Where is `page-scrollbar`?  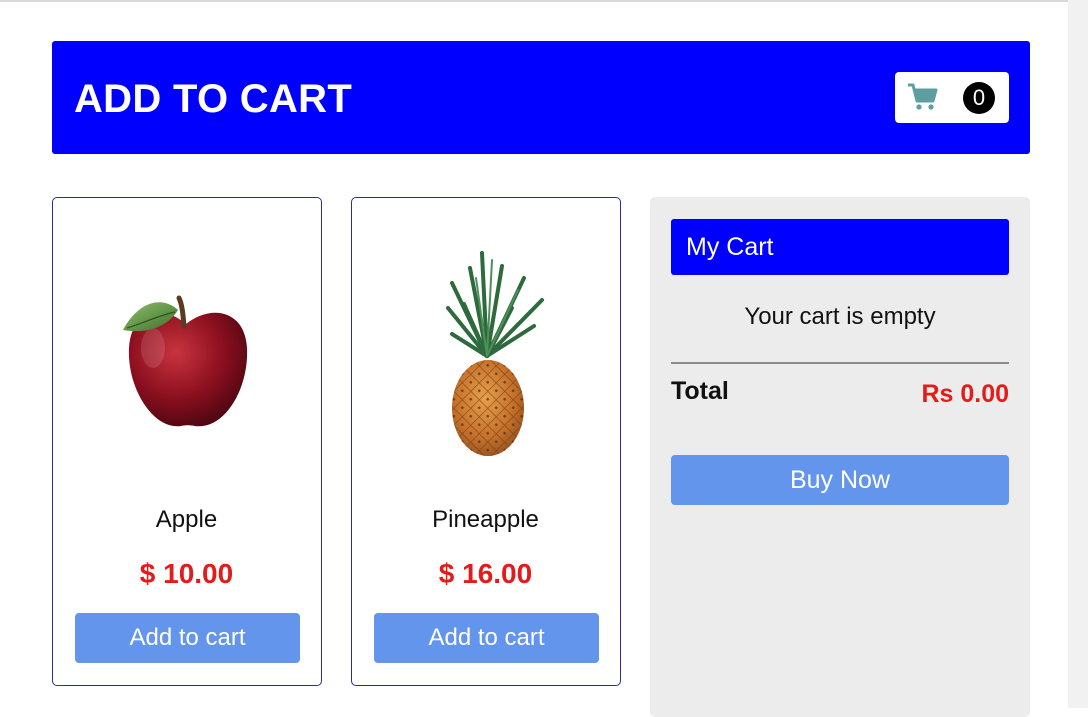 page-scrollbar is located at coordinates (1078, 354).